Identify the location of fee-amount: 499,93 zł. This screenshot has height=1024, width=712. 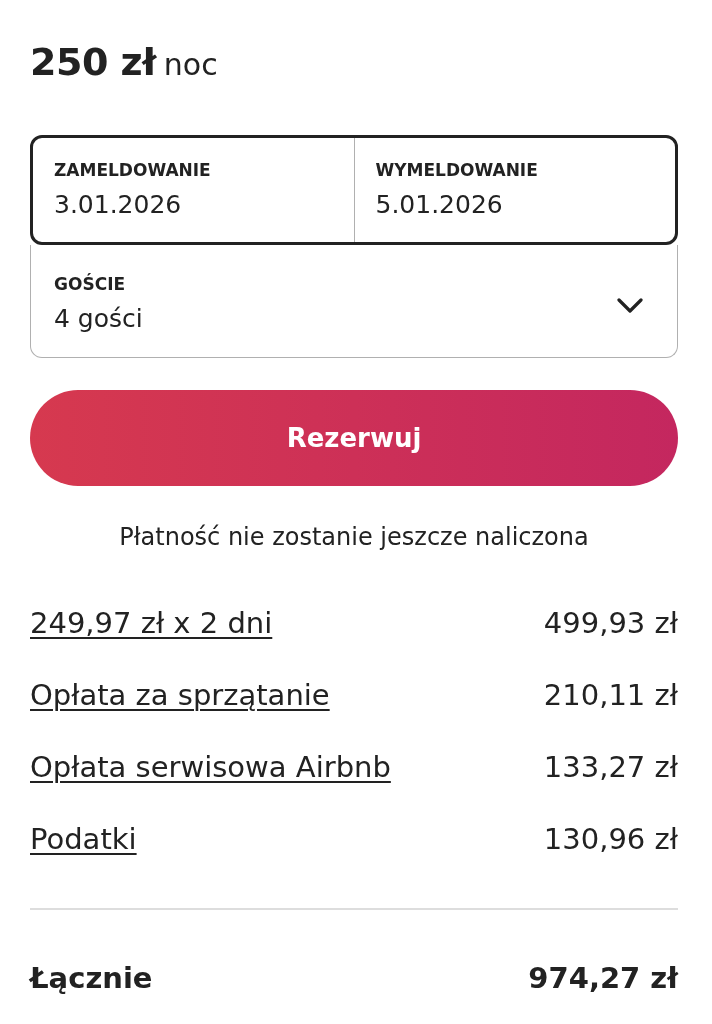
(610, 623).